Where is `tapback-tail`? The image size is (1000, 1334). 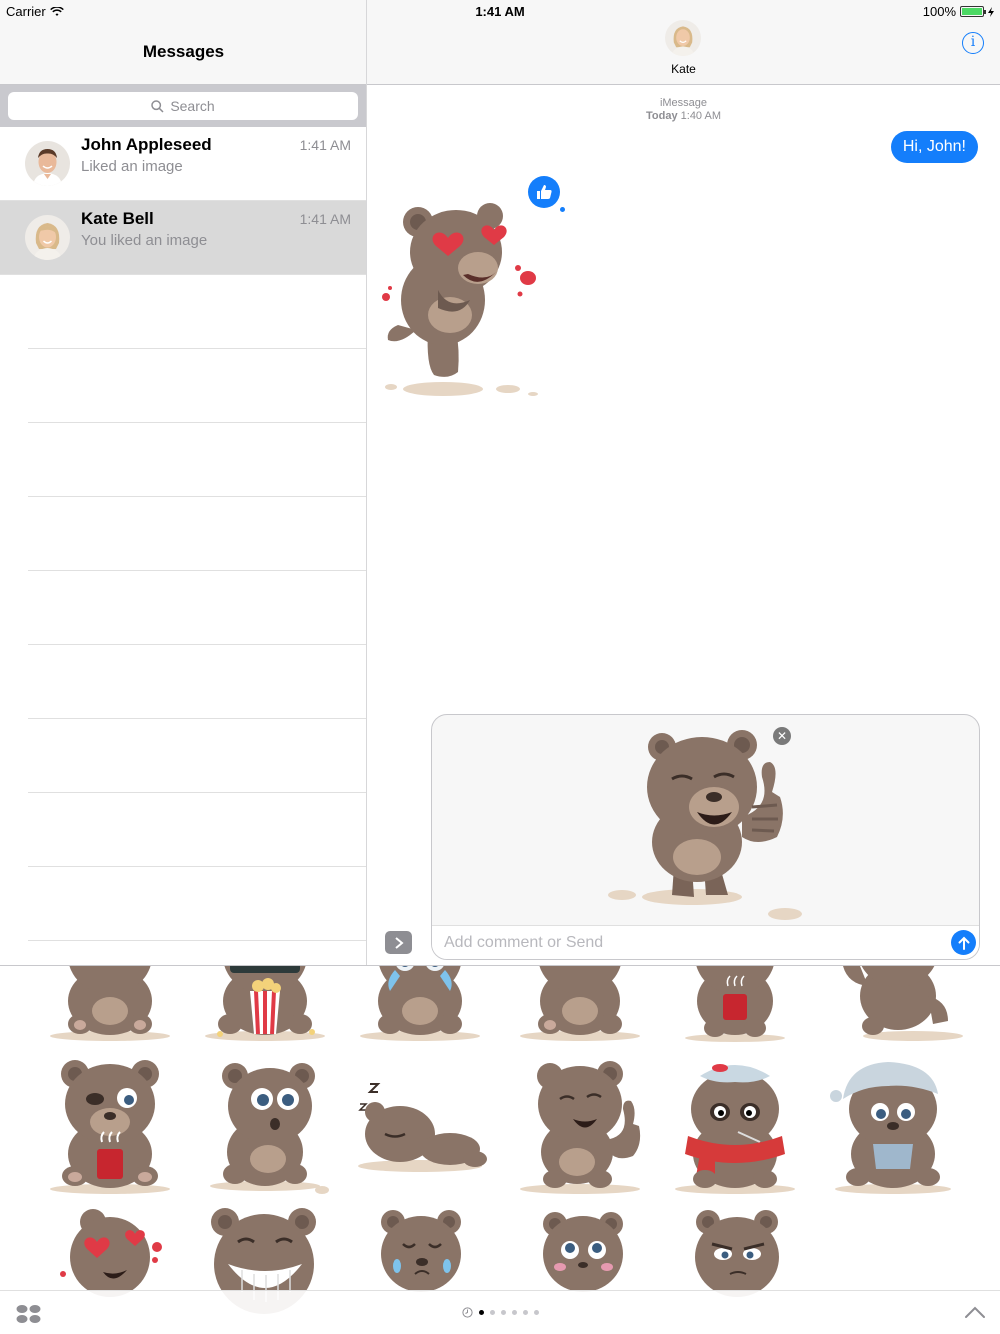
tapback-tail is located at coordinates (562, 209).